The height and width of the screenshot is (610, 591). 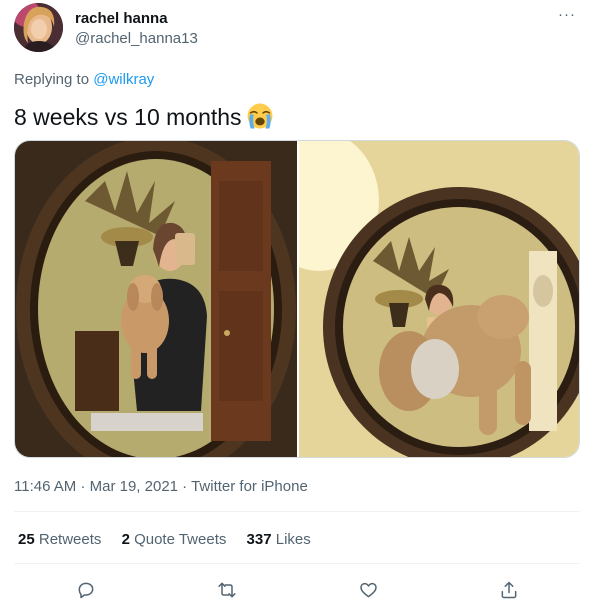 What do you see at coordinates (121, 18) in the screenshot?
I see `user-name: rachel hanna` at bounding box center [121, 18].